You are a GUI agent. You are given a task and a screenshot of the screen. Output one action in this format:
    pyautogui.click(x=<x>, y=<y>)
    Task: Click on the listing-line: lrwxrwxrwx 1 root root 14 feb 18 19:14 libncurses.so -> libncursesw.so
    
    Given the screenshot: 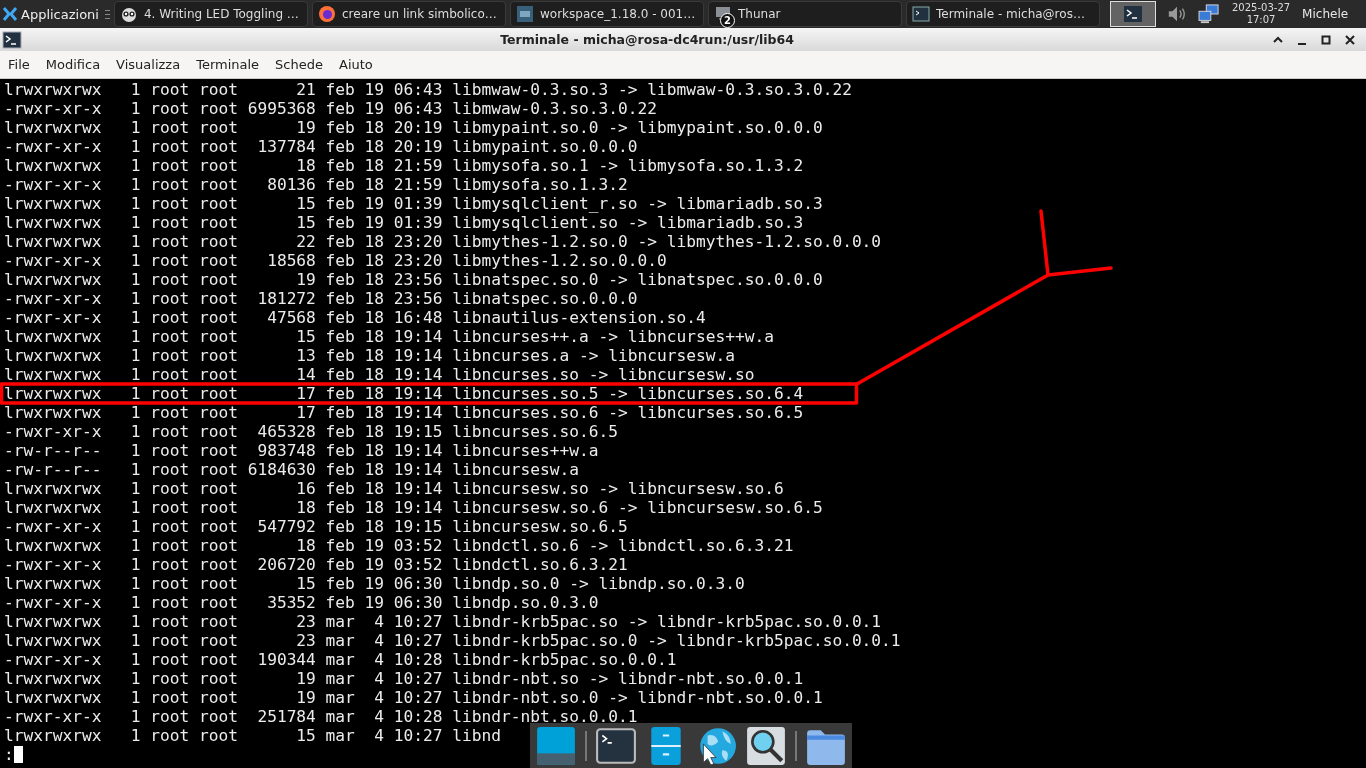 What is the action you would take?
    pyautogui.click(x=379, y=374)
    